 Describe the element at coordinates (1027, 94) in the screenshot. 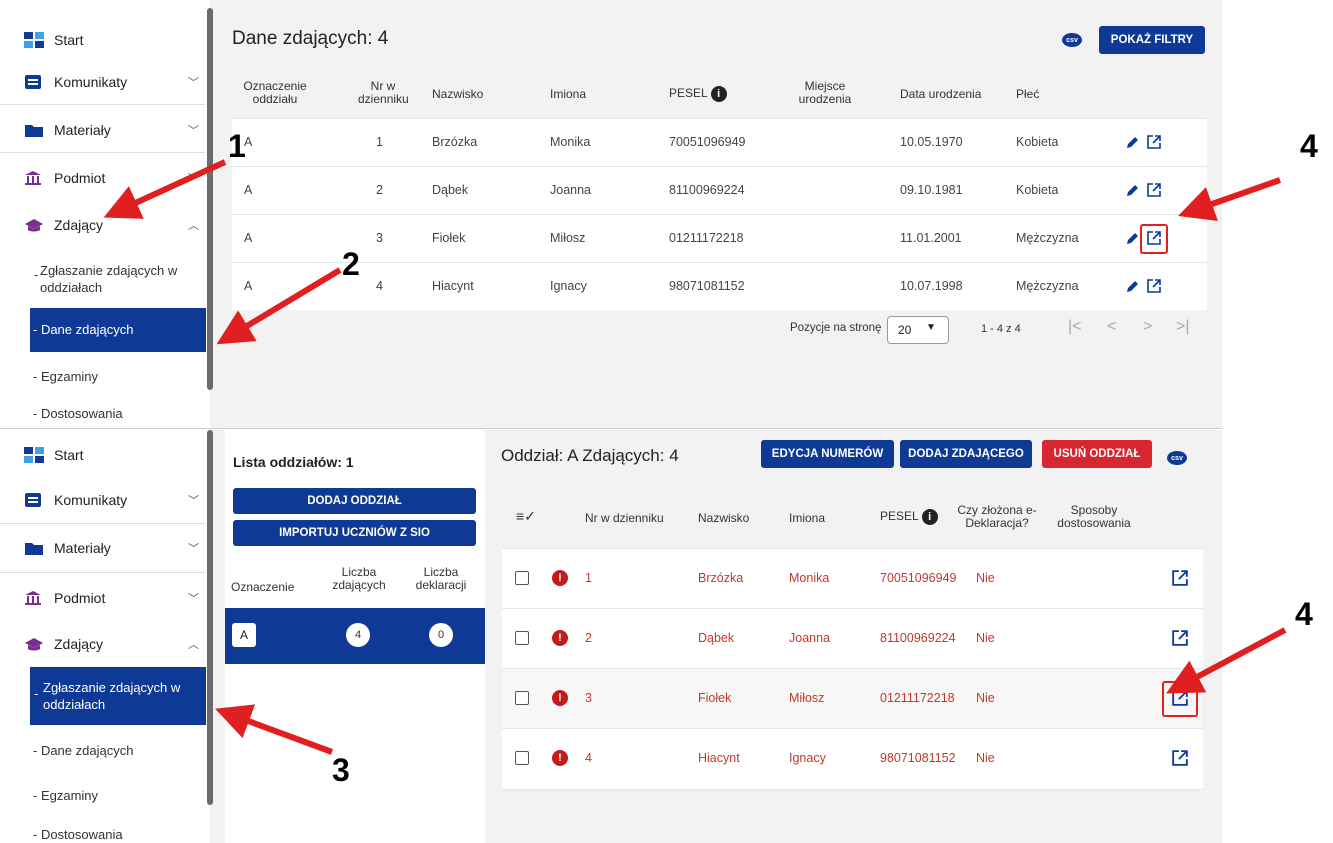

I see `column-header: Płeć` at that location.